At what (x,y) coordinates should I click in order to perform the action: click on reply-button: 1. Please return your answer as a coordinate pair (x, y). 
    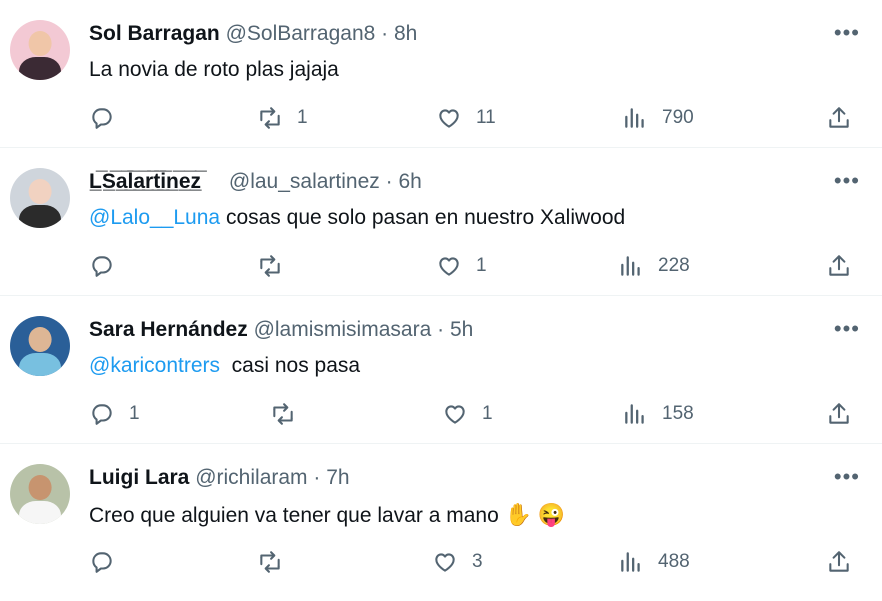
    Looking at the image, I should click on (114, 414).